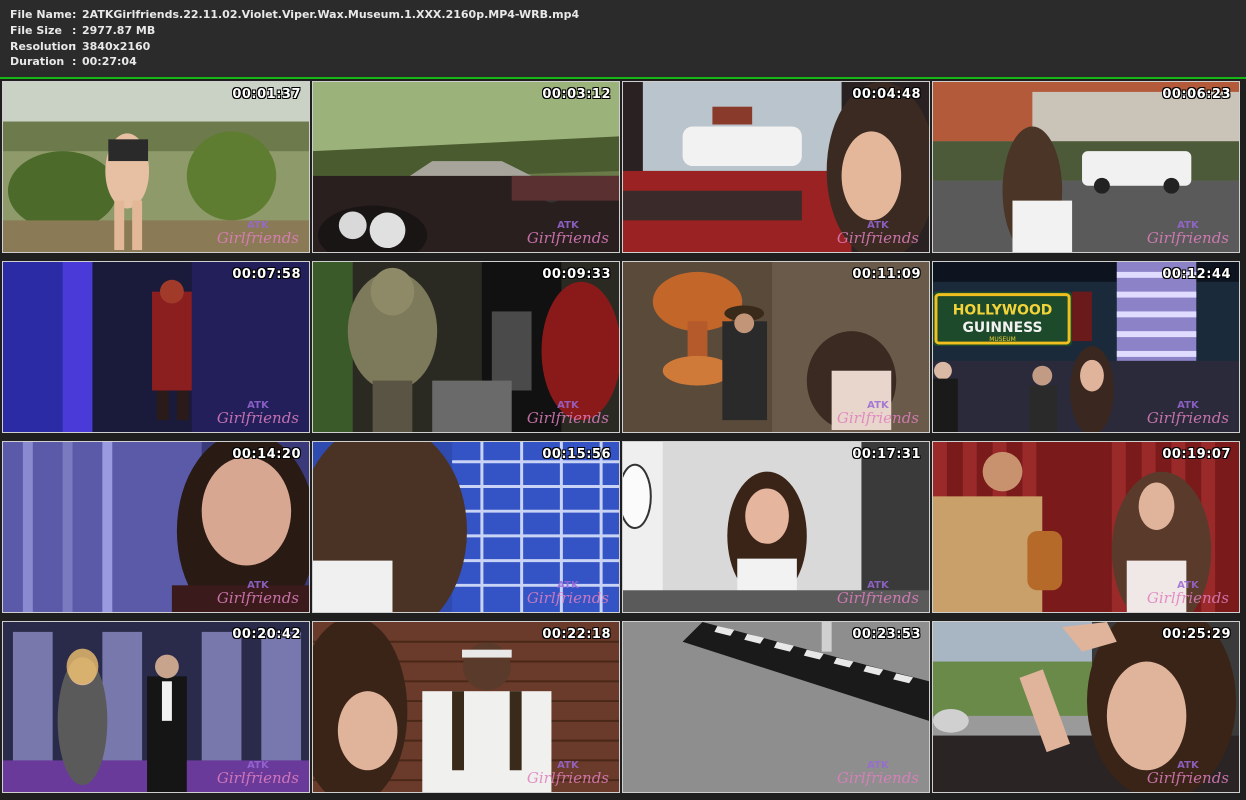  Describe the element at coordinates (1003, 328) in the screenshot. I see `hollywood-sign-line2: GUINNESS` at that location.